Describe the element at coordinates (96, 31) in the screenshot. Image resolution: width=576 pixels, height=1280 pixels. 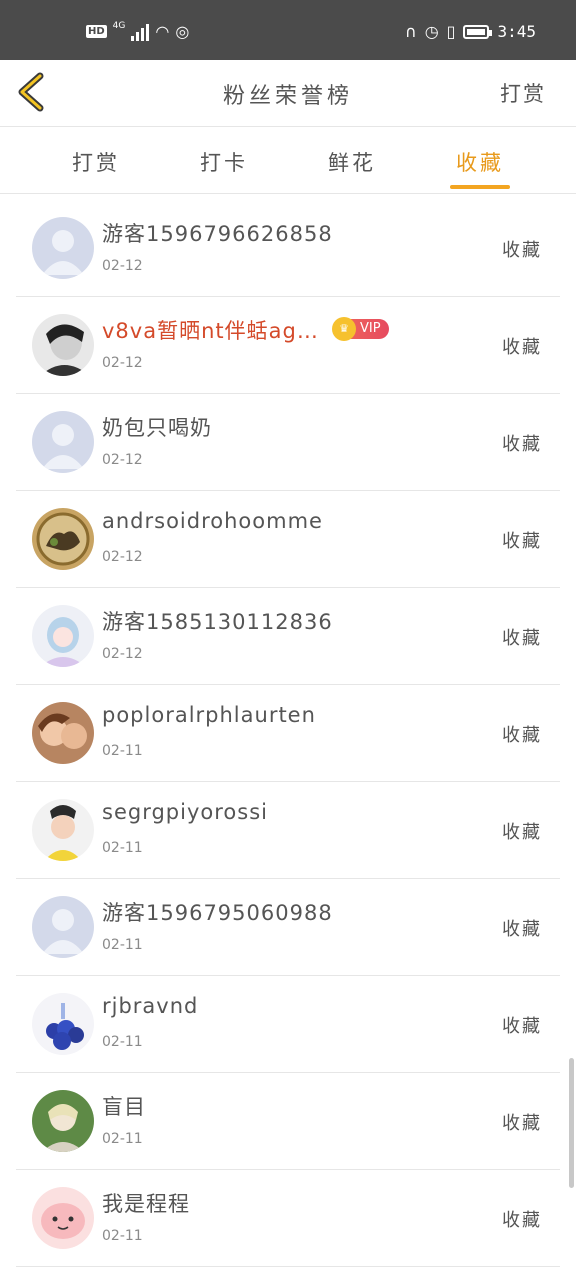
I see `hd-badge: HD` at that location.